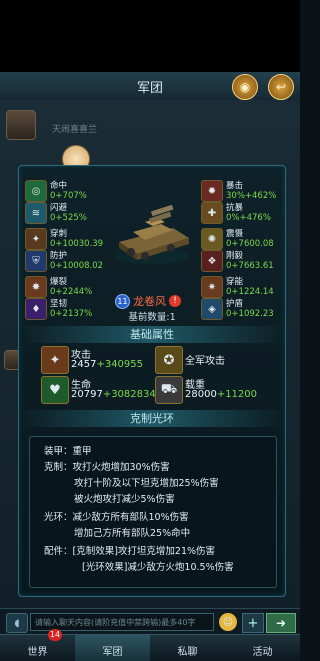  Describe the element at coordinates (262, 648) in the screenshot. I see `tab-events: 活动` at that location.